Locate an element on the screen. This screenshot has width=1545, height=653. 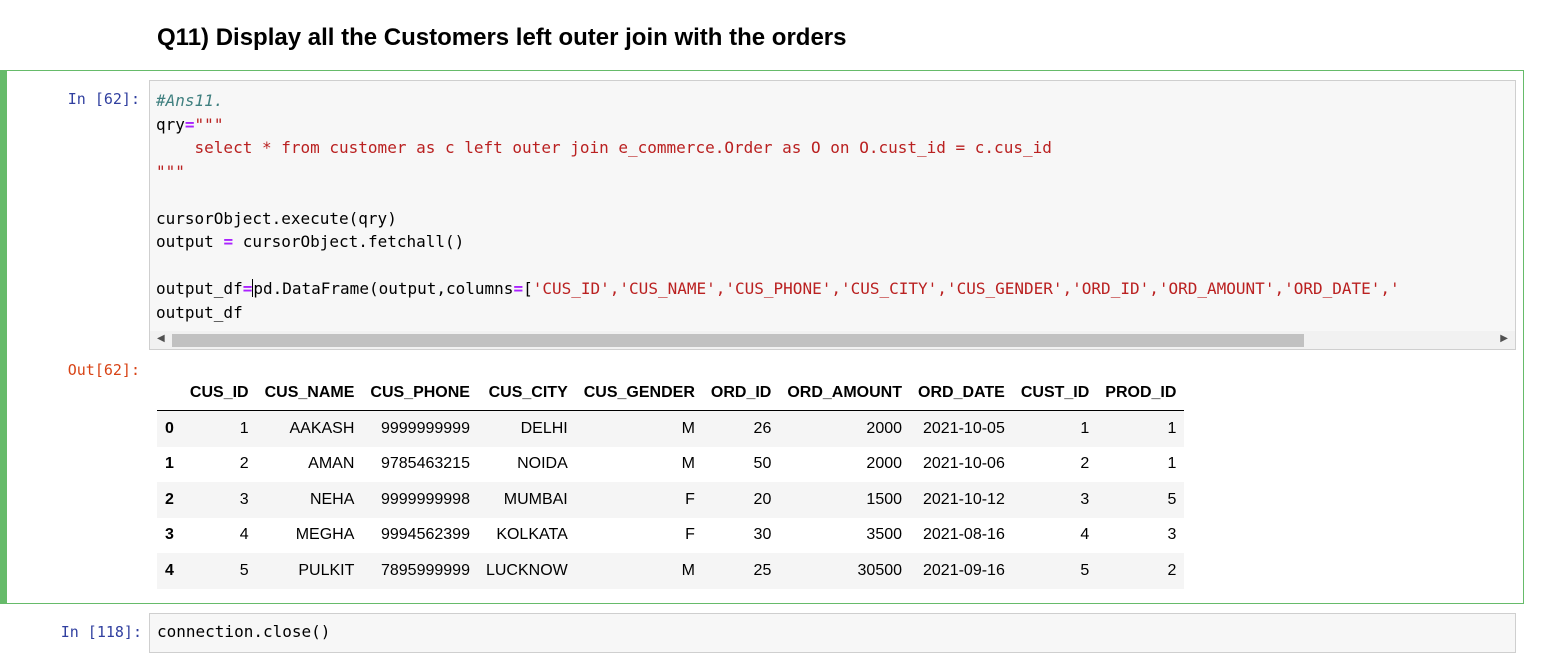
scroll-left-arrow-icon: ◀ is located at coordinates (161, 338).